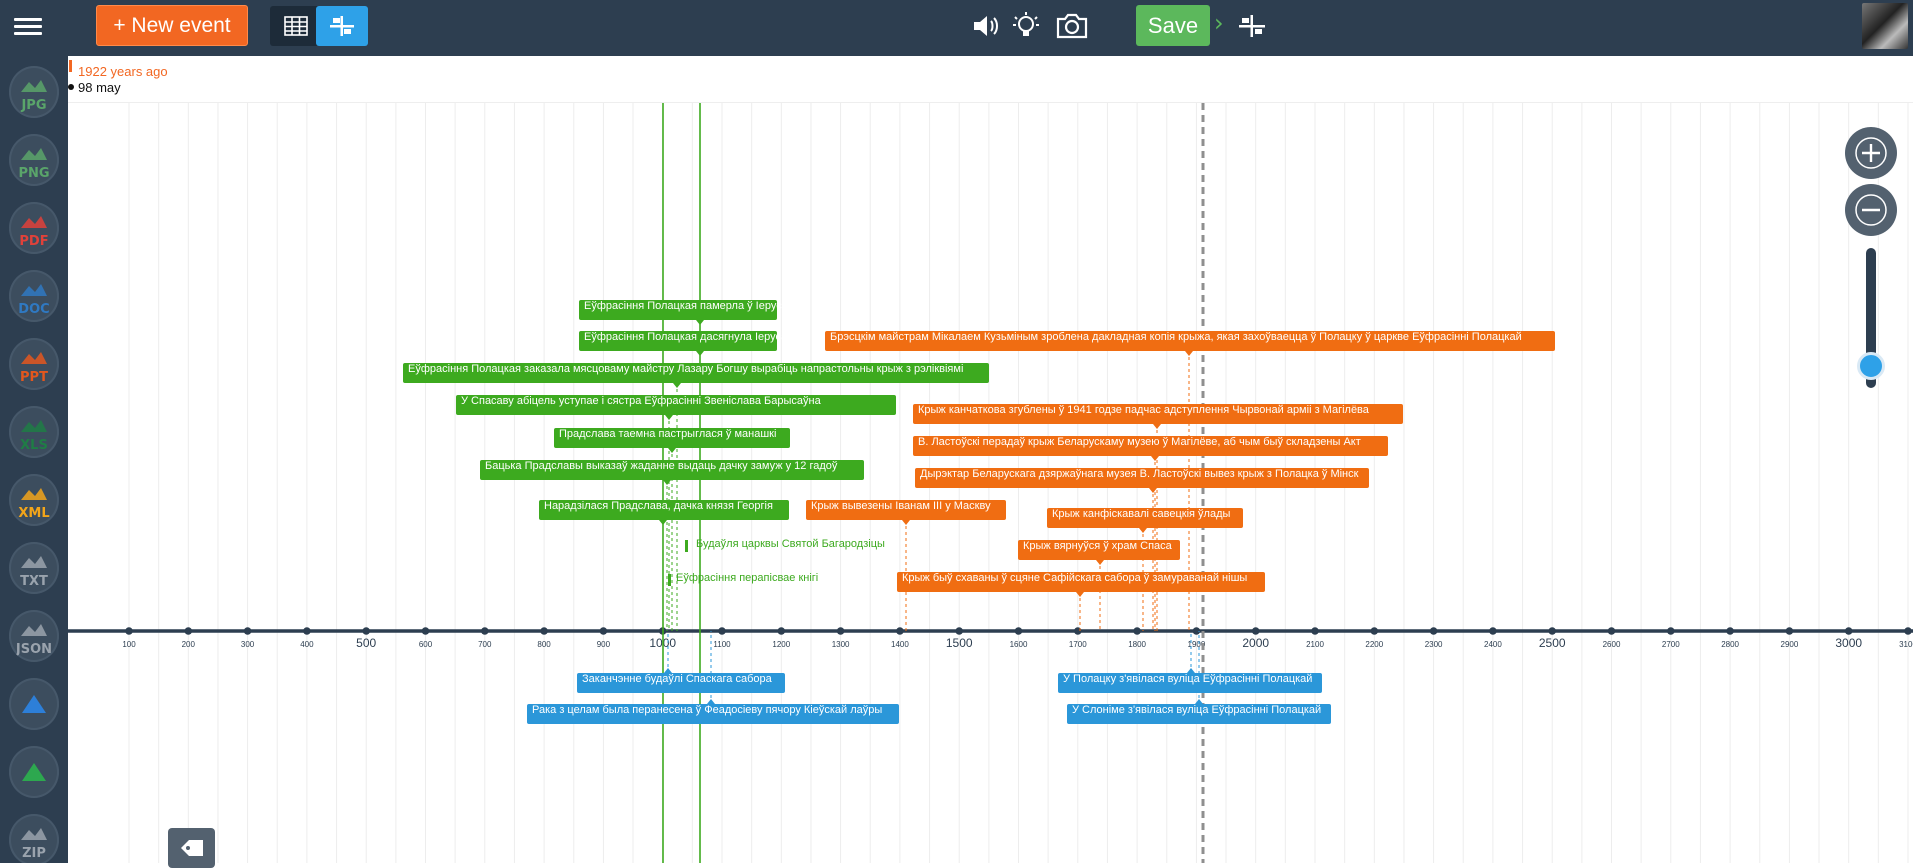 The image size is (1913, 868). What do you see at coordinates (790, 544) in the screenshot?
I see `event-label: Будаўля царквы Святой Багародзіцы` at bounding box center [790, 544].